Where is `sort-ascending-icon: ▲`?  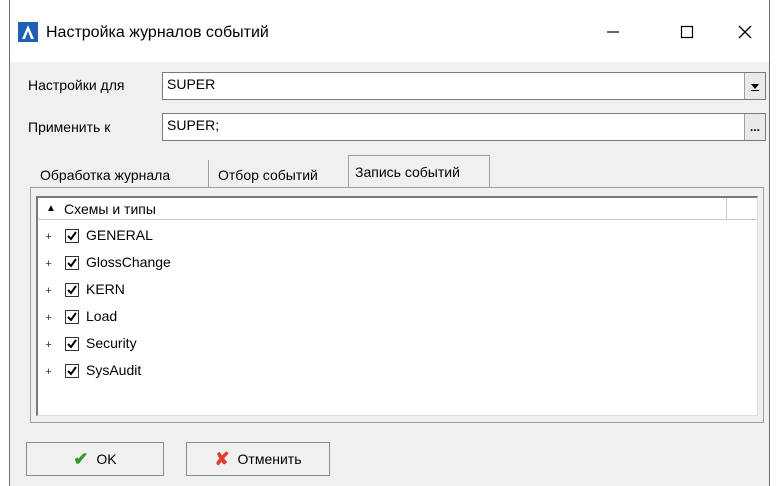
sort-ascending-icon: ▲ is located at coordinates (51, 208).